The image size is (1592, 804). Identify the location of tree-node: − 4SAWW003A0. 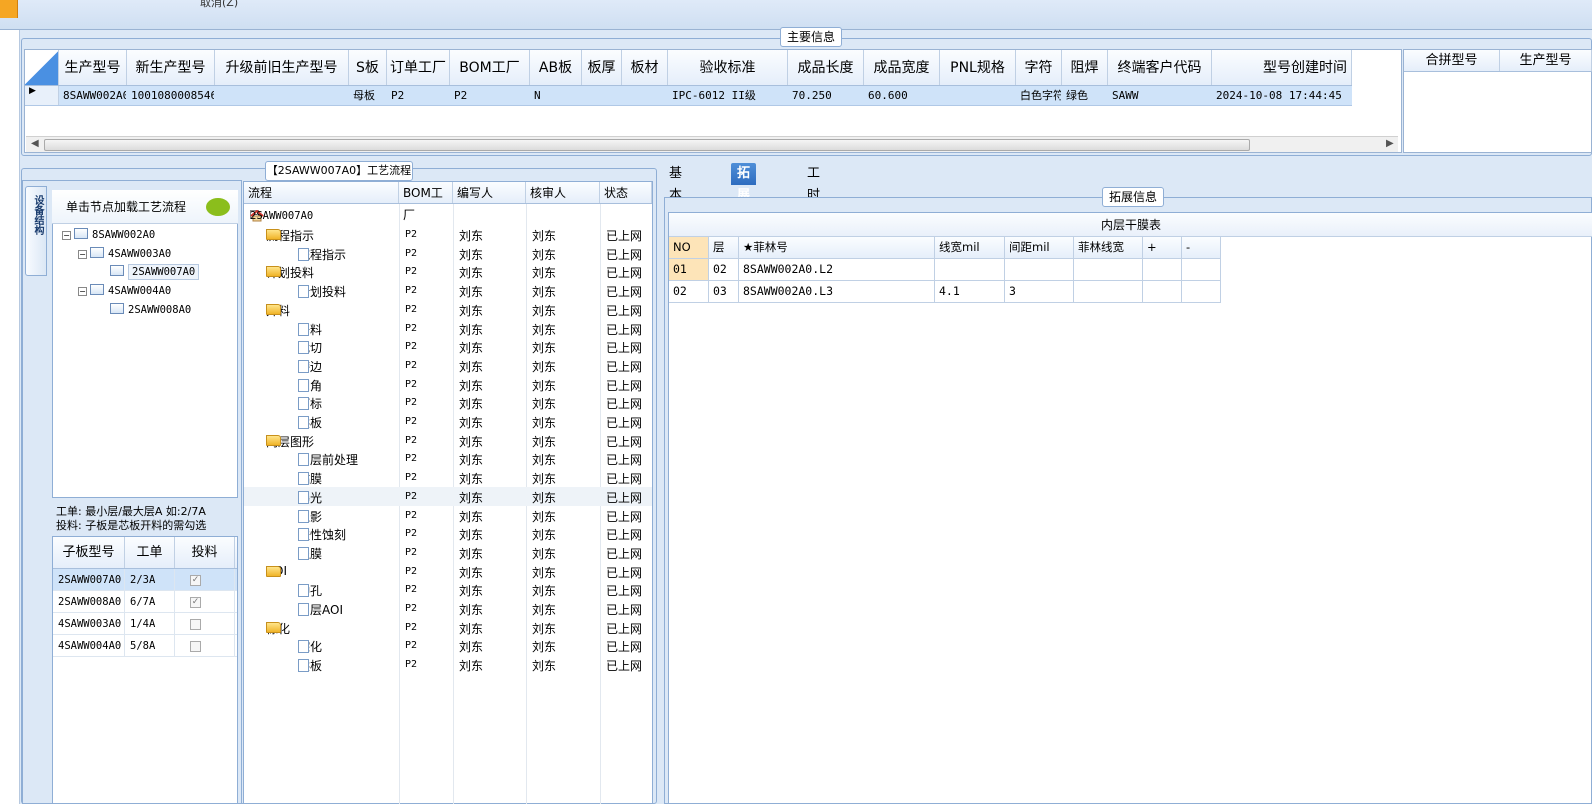
(124, 253).